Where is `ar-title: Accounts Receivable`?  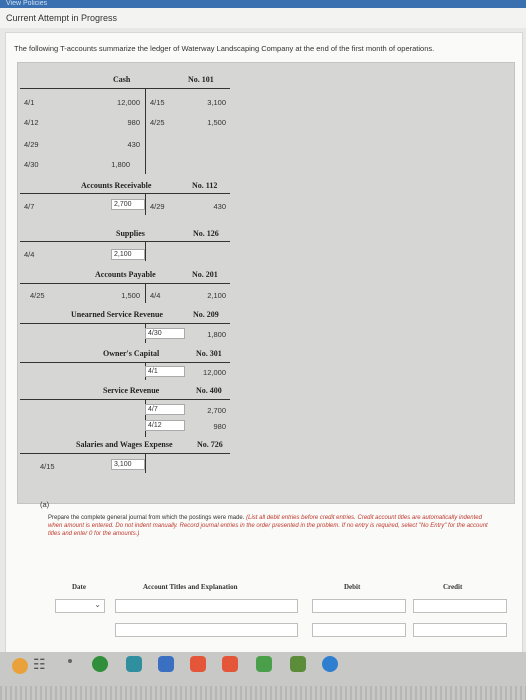 ar-title: Accounts Receivable is located at coordinates (116, 185).